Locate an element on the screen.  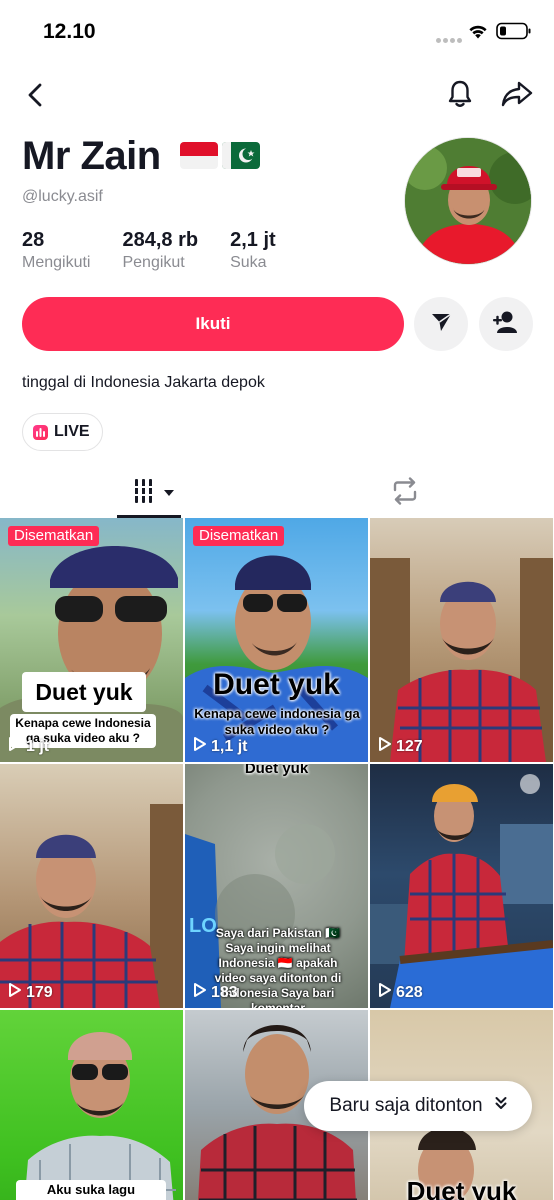
stat-value: 284,8 rb is located at coordinates (160, 240).